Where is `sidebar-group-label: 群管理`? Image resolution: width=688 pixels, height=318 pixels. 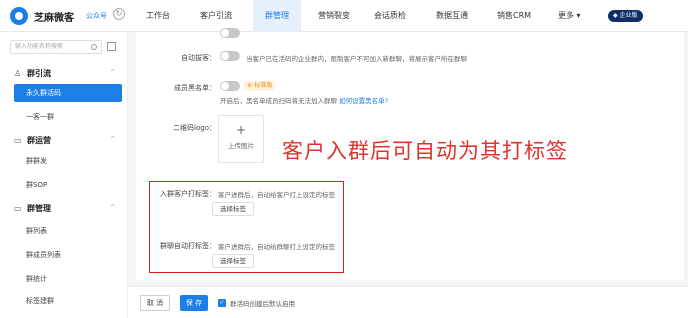
sidebar-group-label: 群管理 is located at coordinates (39, 208).